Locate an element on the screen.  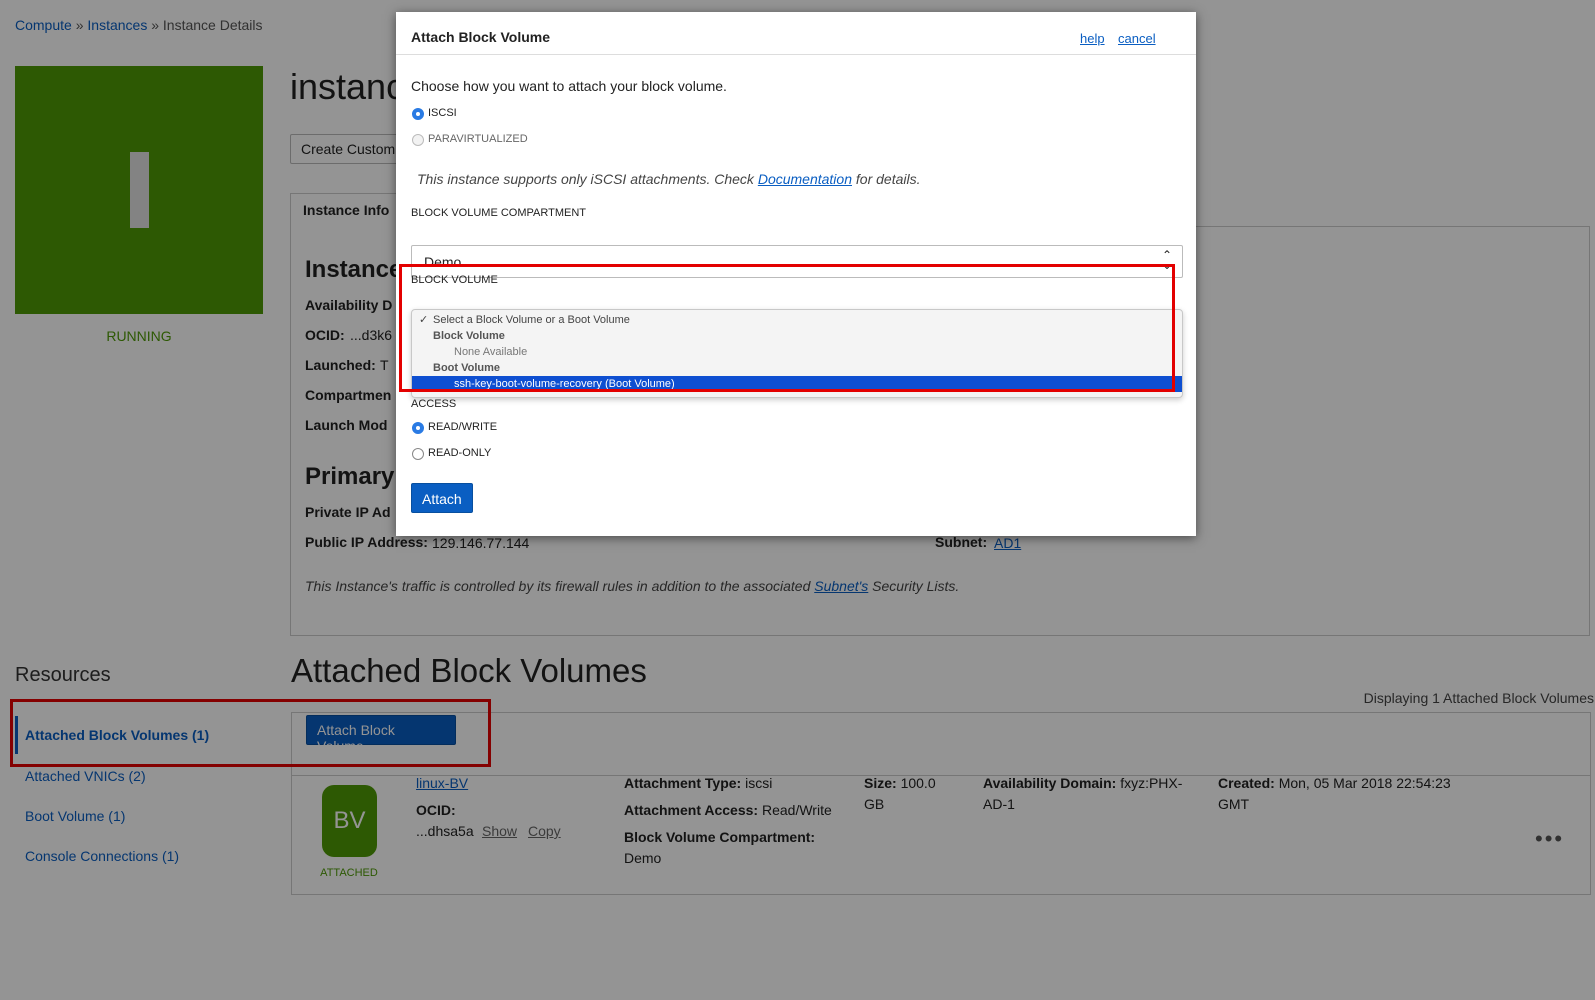
paravirtualized-label: PARAVIRTUALIZED is located at coordinates (478, 139).